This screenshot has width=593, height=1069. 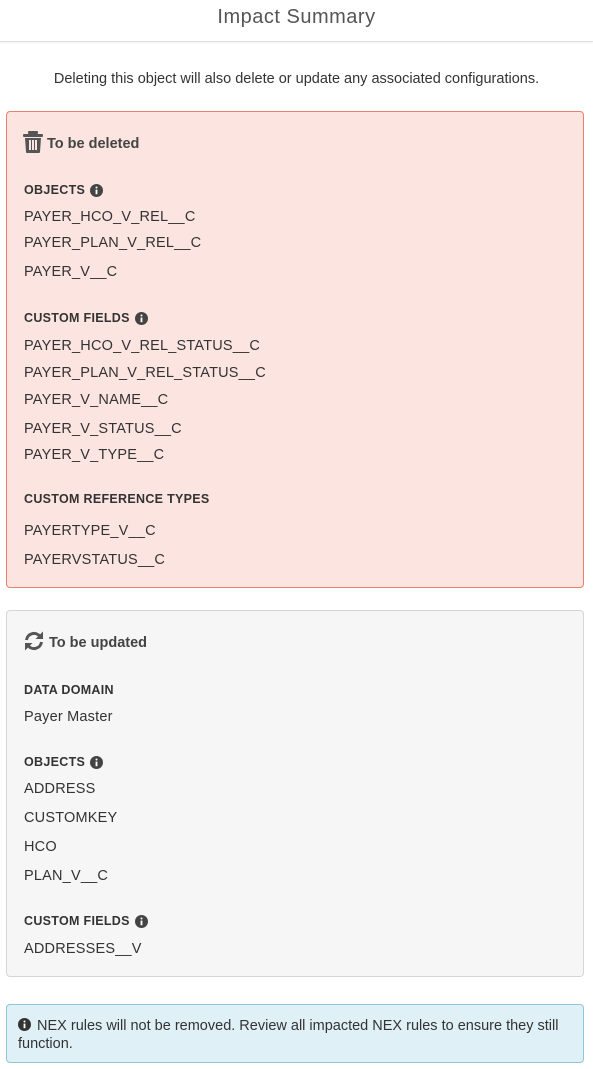 What do you see at coordinates (95, 560) in the screenshot?
I see `deleted-reference-type-item: PAYERVSTATUS__C` at bounding box center [95, 560].